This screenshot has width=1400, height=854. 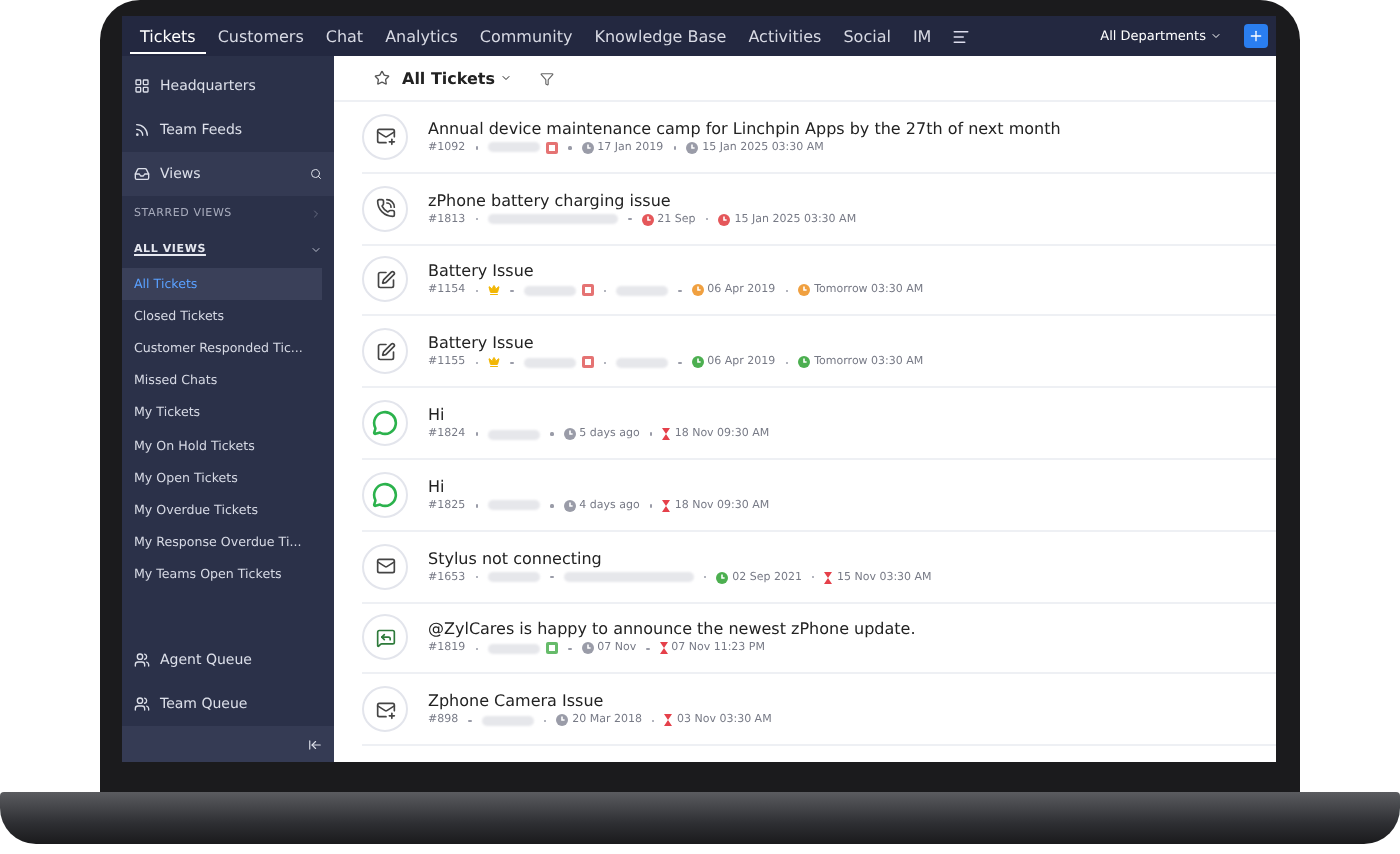 What do you see at coordinates (142, 174) in the screenshot?
I see `inbox-icon` at bounding box center [142, 174].